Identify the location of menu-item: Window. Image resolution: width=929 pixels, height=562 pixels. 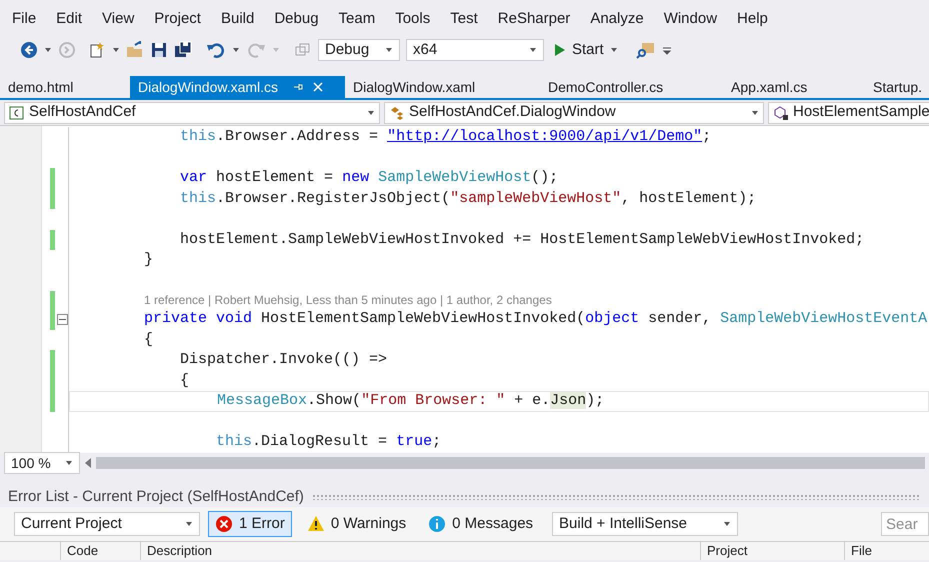
(691, 19).